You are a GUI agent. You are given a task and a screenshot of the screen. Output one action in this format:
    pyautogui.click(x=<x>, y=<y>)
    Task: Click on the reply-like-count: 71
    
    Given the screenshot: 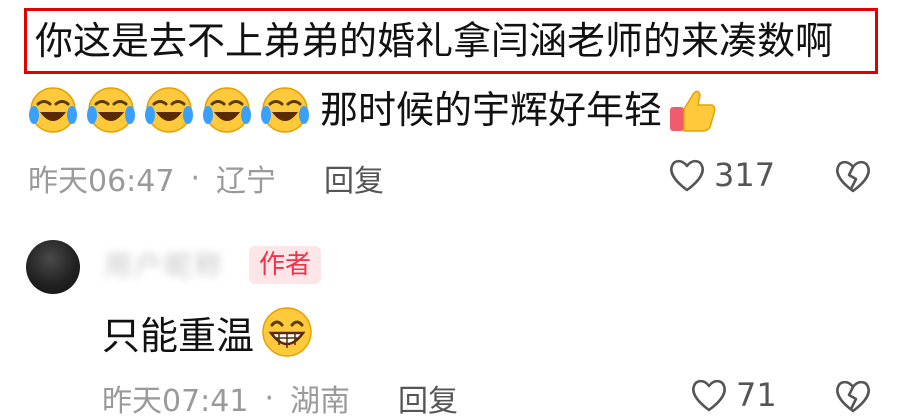 What is the action you would take?
    pyautogui.click(x=756, y=395)
    